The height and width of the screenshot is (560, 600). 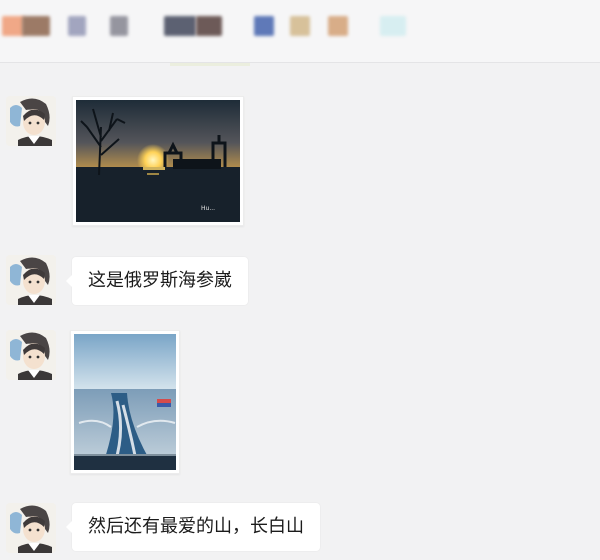 I want to click on message-bubble: 这是俄罗斯海参崴, so click(x=157, y=281).